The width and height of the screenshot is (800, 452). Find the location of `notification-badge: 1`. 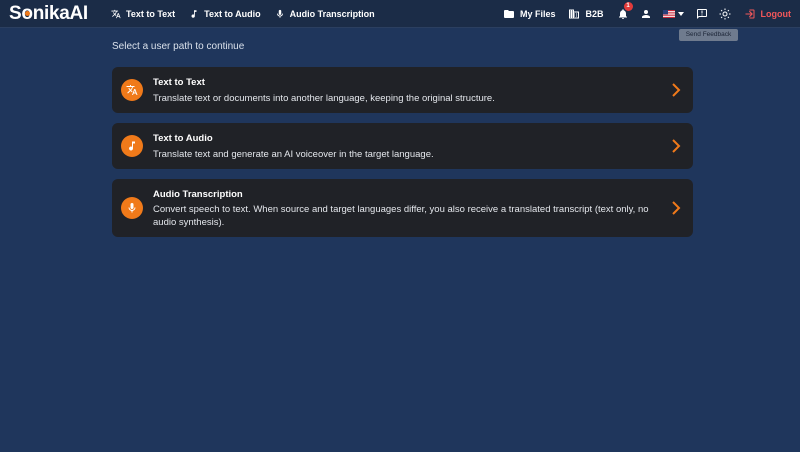

notification-badge: 1 is located at coordinates (628, 6).